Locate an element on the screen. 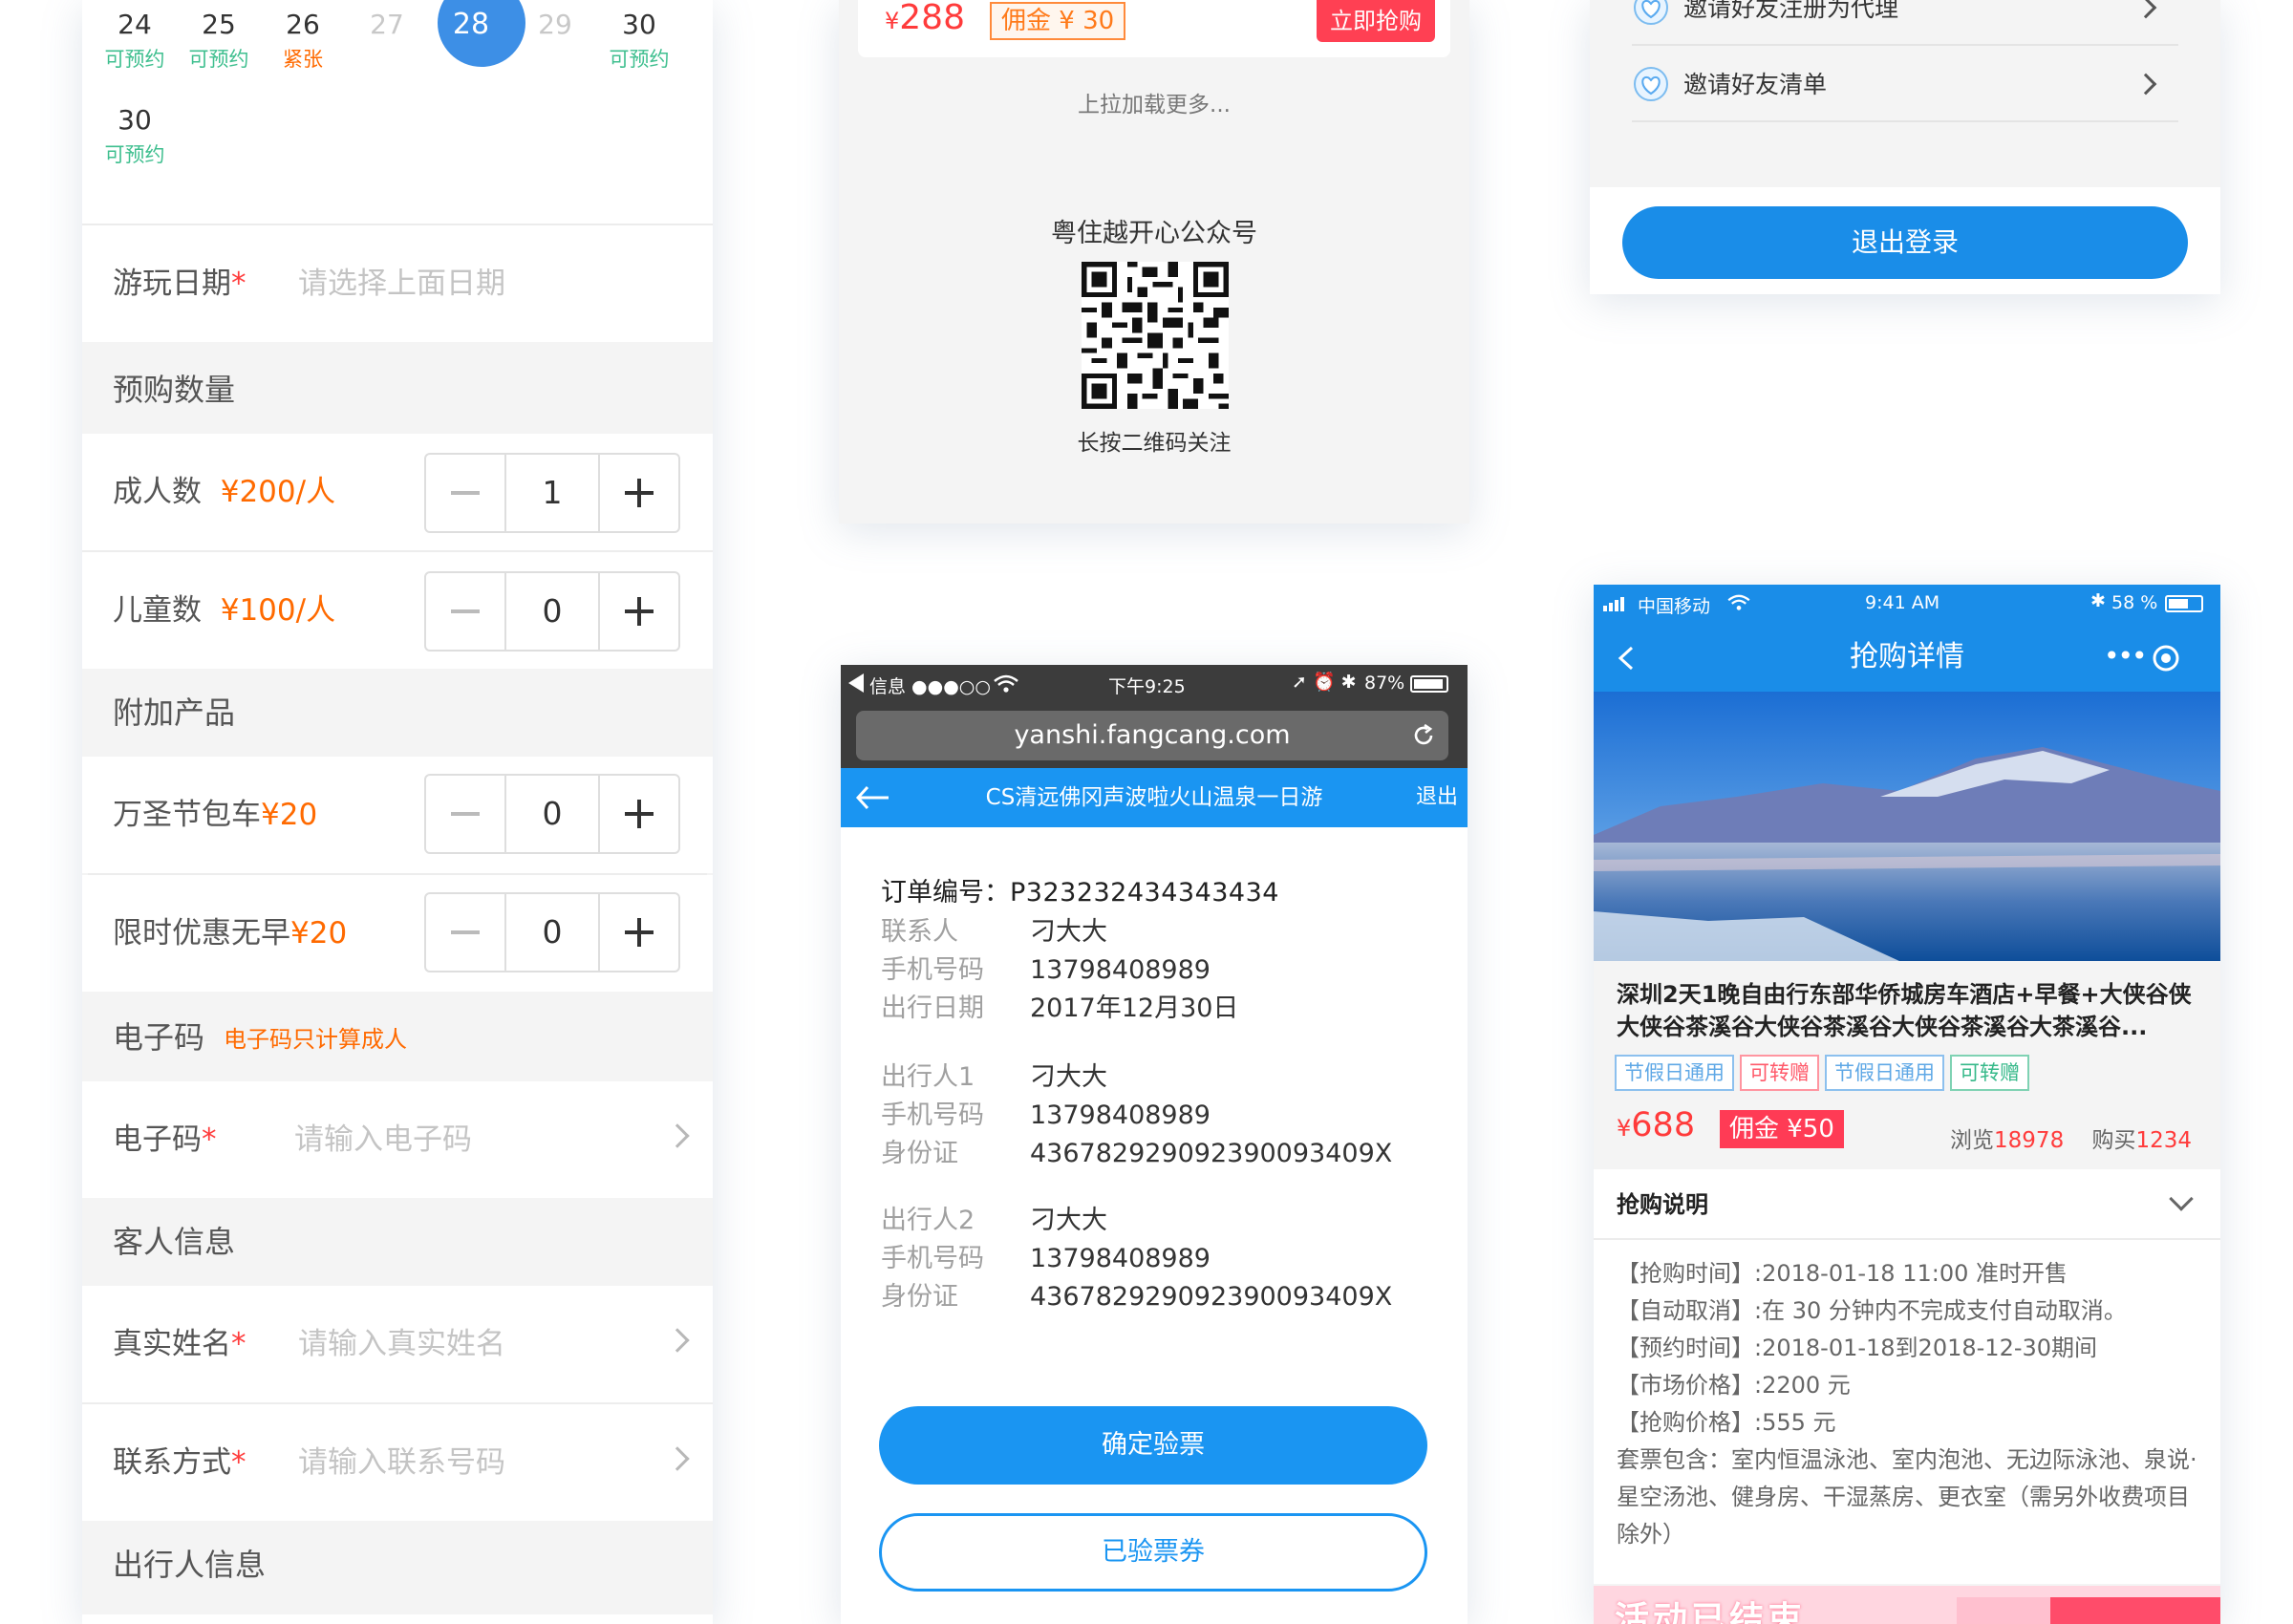 Image resolution: width=2293 pixels, height=1624 pixels. sale-note-line: 【抢购时间】:2018-01-18 11:00 准时开售 is located at coordinates (1842, 1274).